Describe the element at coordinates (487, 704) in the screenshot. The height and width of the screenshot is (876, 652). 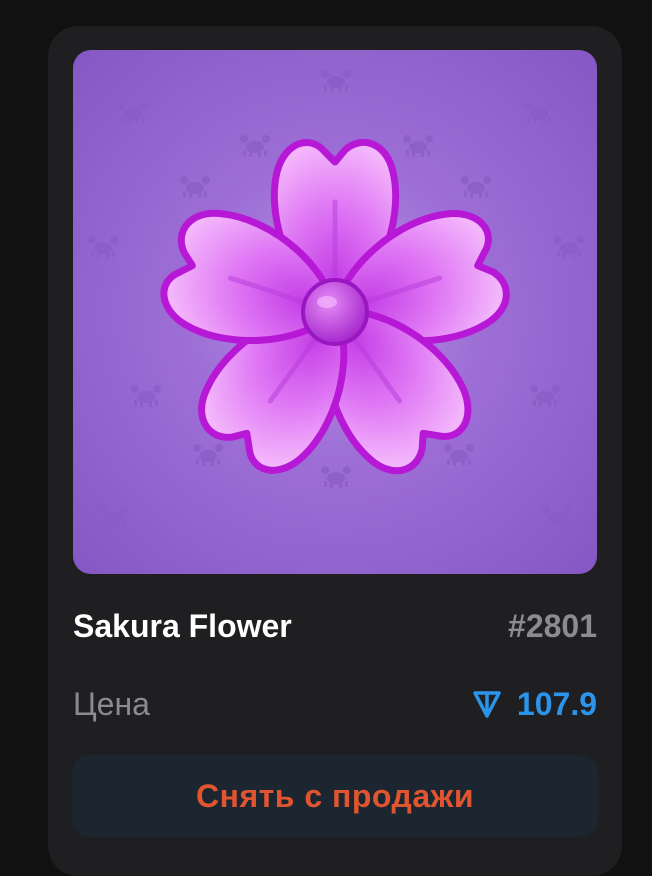
I see `ton-diamond-icon` at that location.